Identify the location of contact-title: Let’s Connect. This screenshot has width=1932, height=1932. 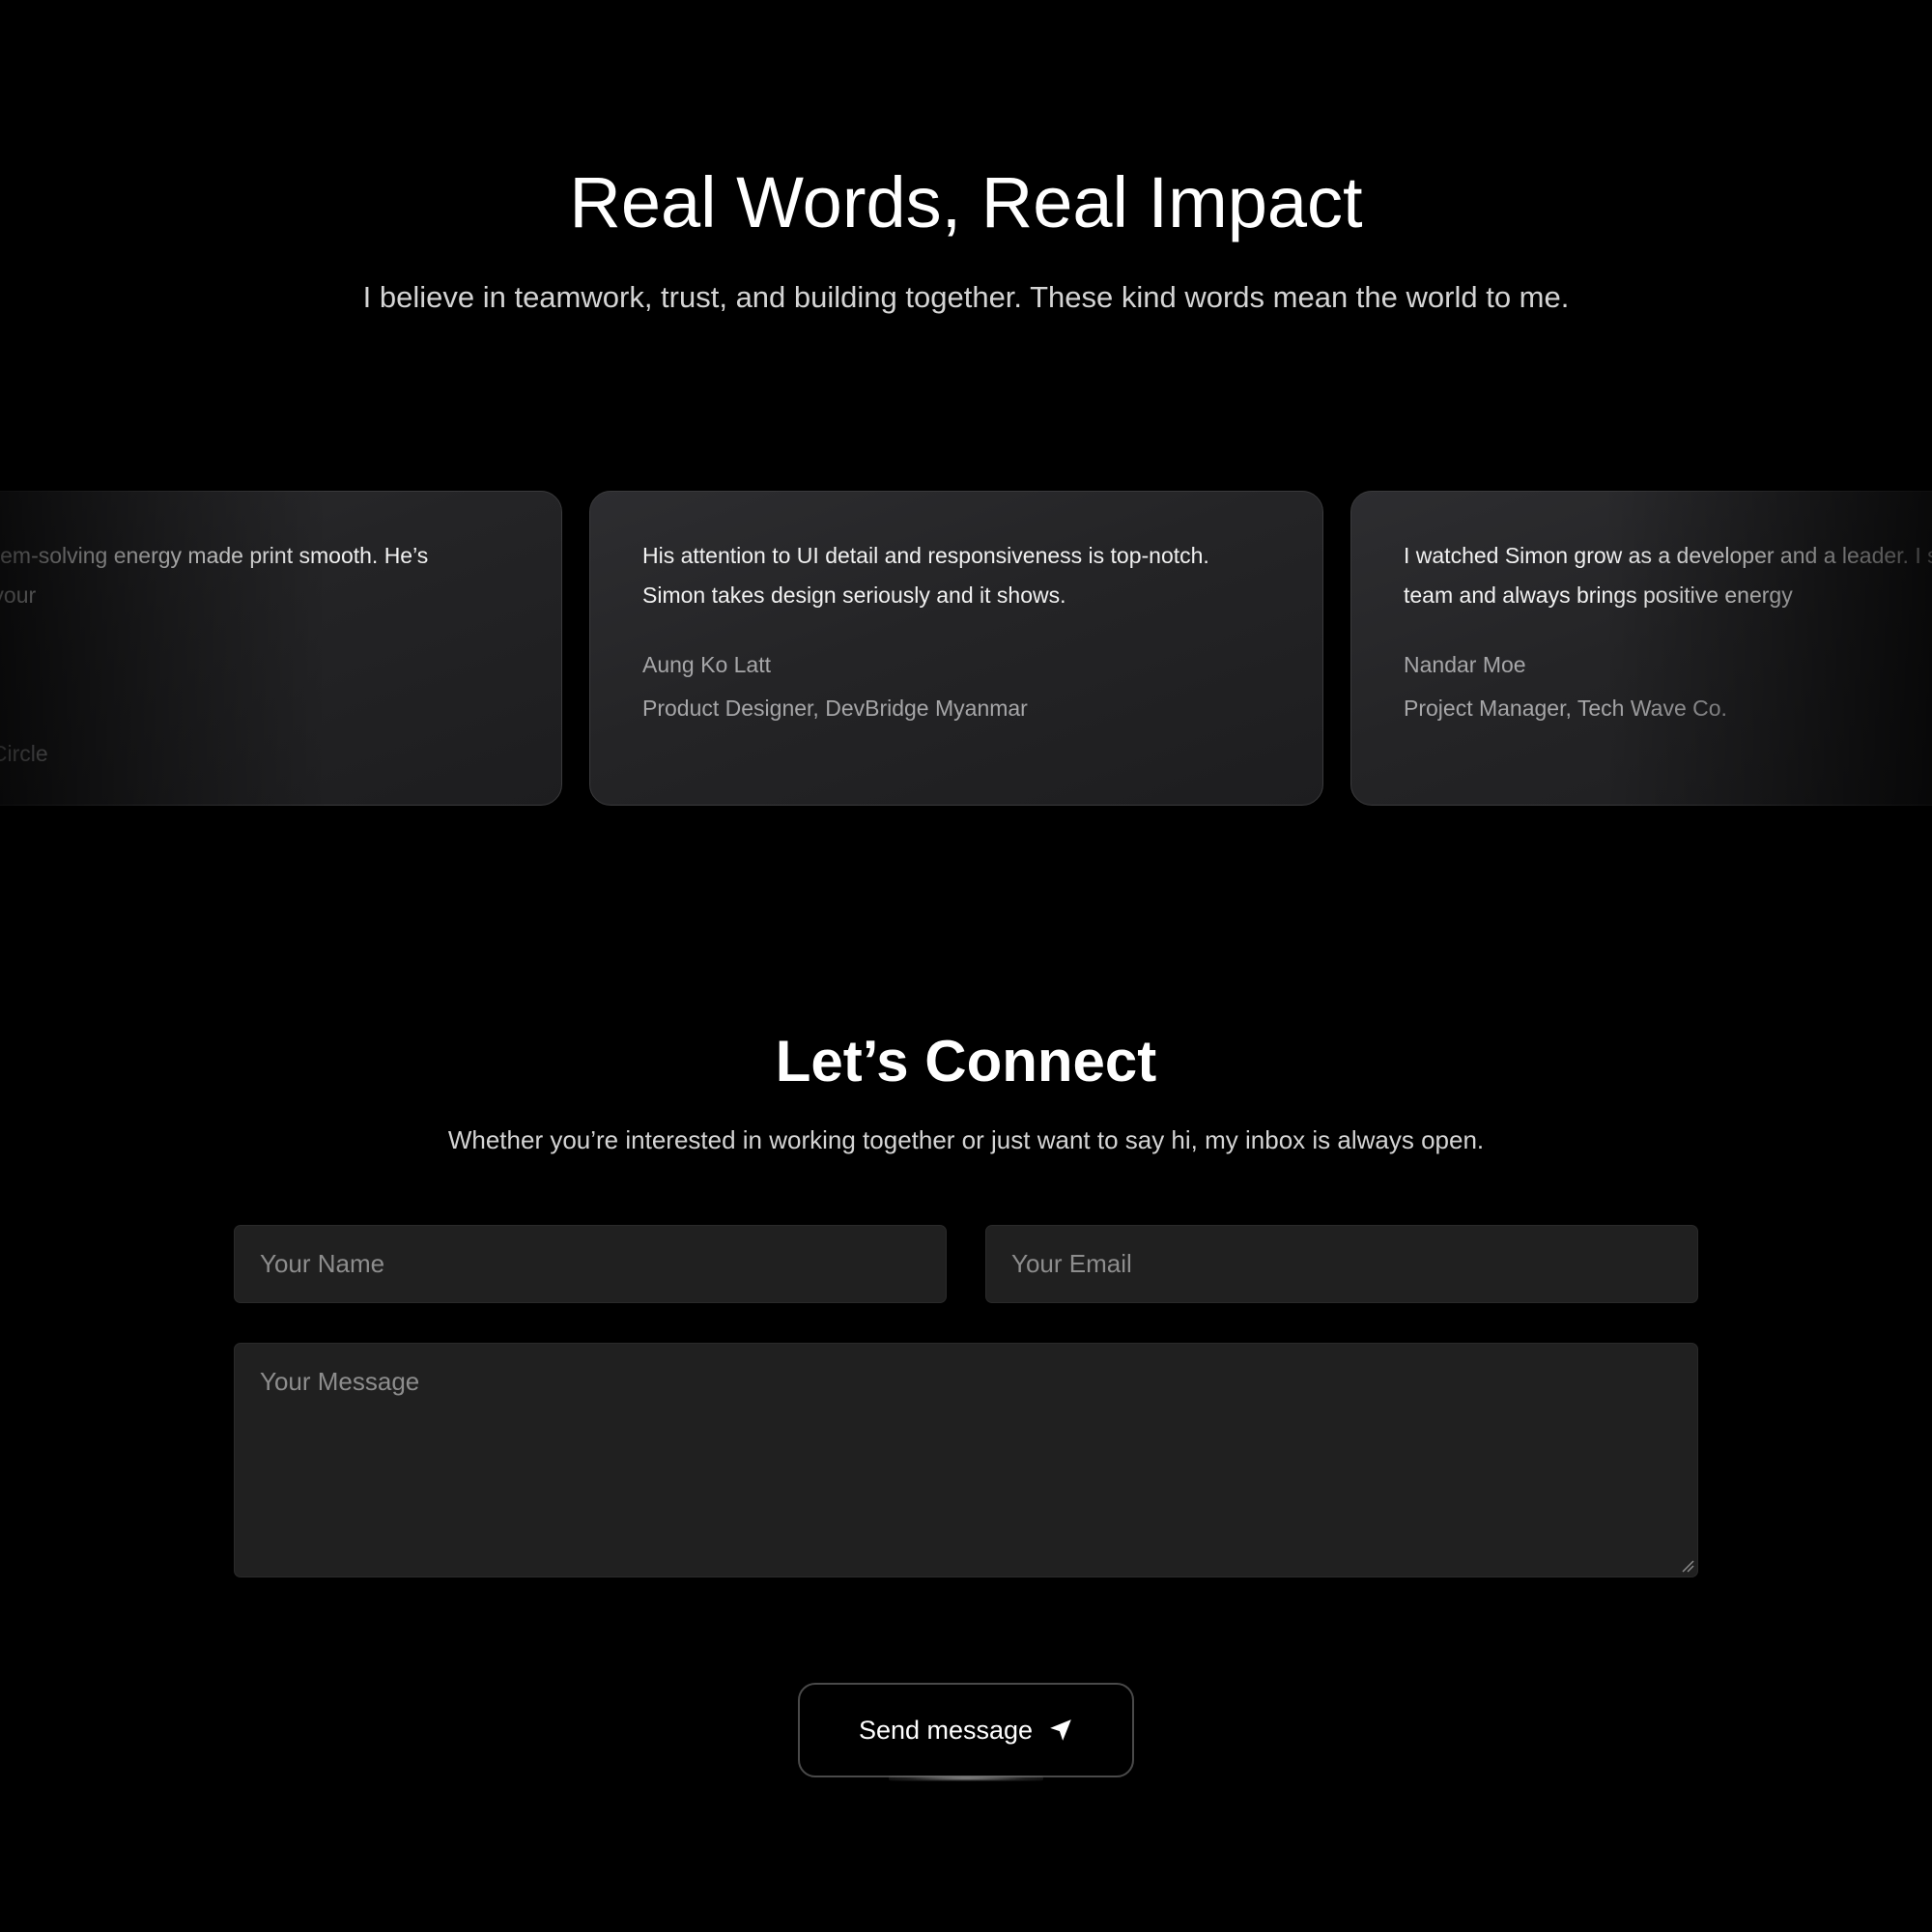
(966, 1061).